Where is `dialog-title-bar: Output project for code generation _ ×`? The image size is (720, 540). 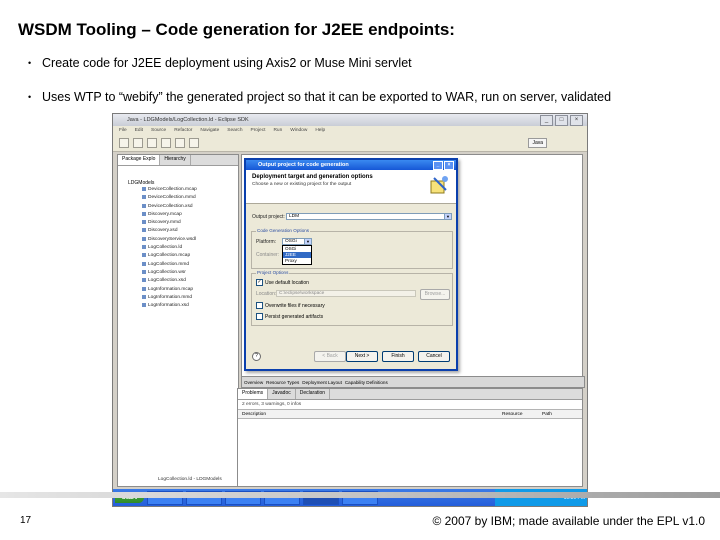 dialog-title-bar: Output project for code generation _ × is located at coordinates (351, 165).